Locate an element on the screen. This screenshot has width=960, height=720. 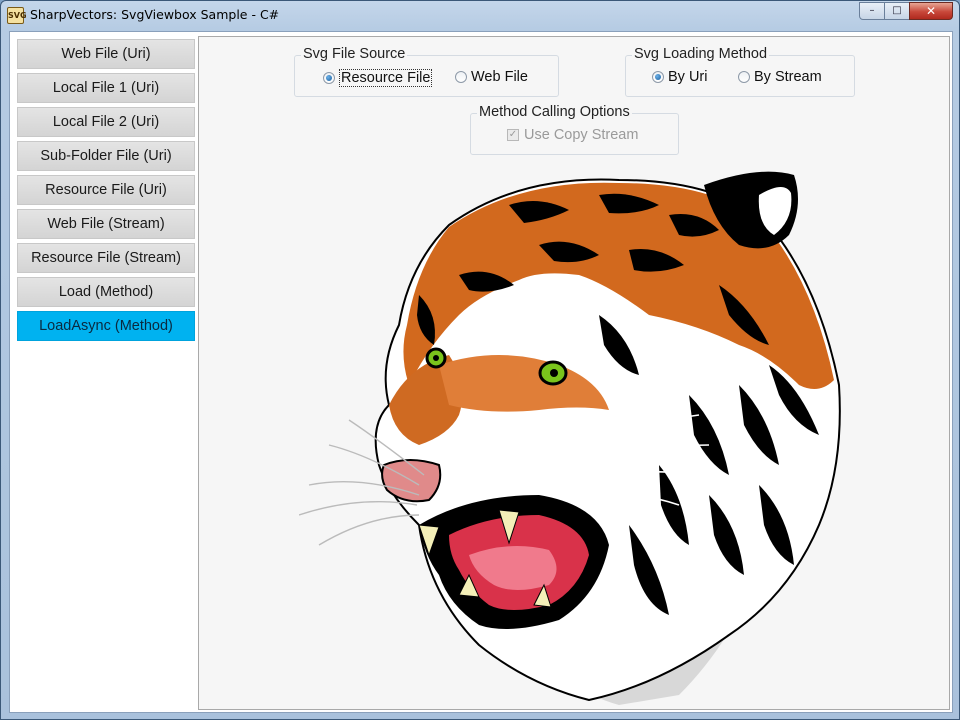
caption-buttons: – □ ✕ is located at coordinates (906, 11).